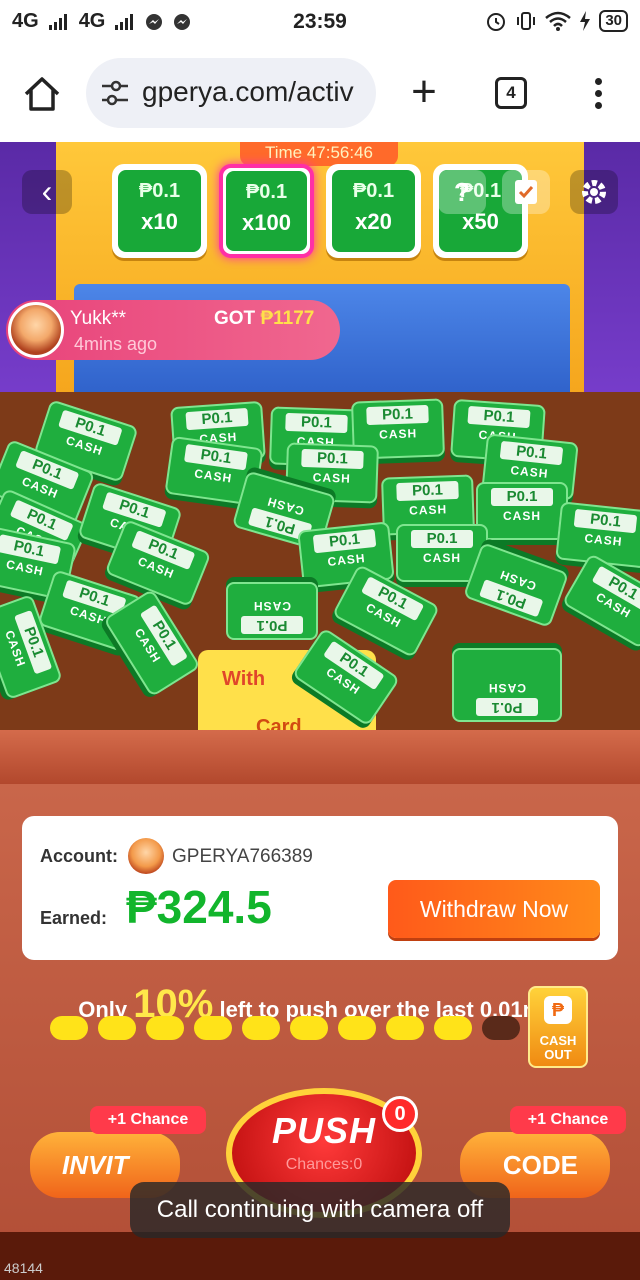  I want to click on tasks-button, so click(526, 192).